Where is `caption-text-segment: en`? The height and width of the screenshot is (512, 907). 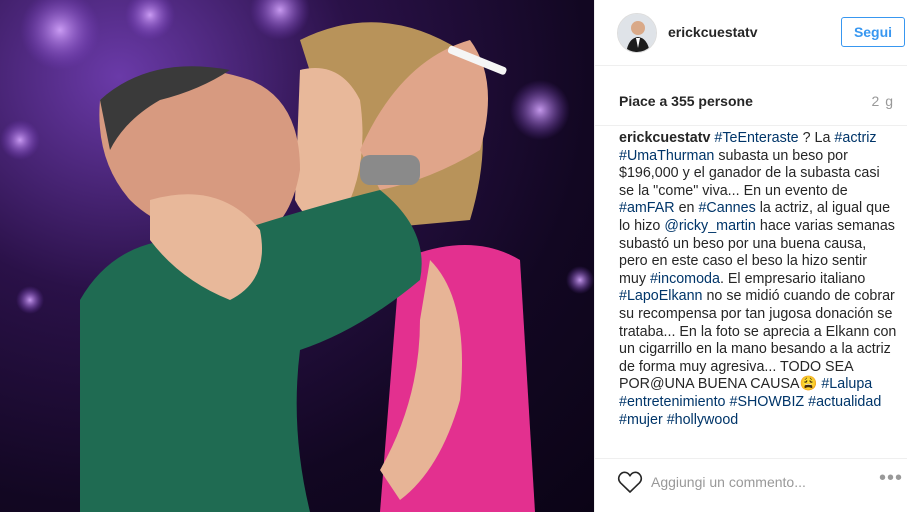 caption-text-segment: en is located at coordinates (686, 208).